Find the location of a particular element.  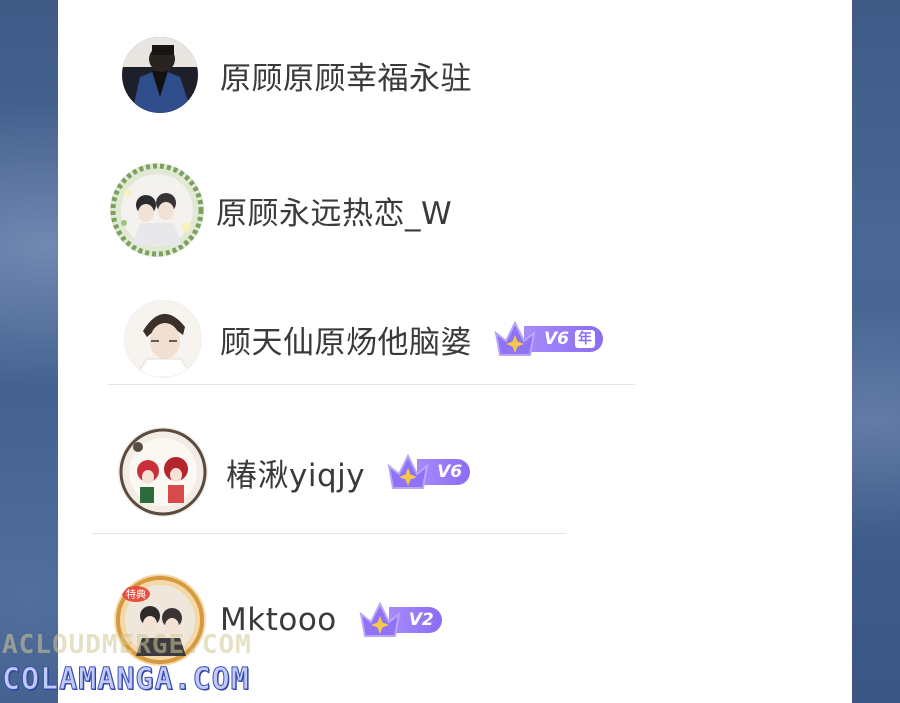

user-name: 原顾永远热恋_W is located at coordinates (334, 210).